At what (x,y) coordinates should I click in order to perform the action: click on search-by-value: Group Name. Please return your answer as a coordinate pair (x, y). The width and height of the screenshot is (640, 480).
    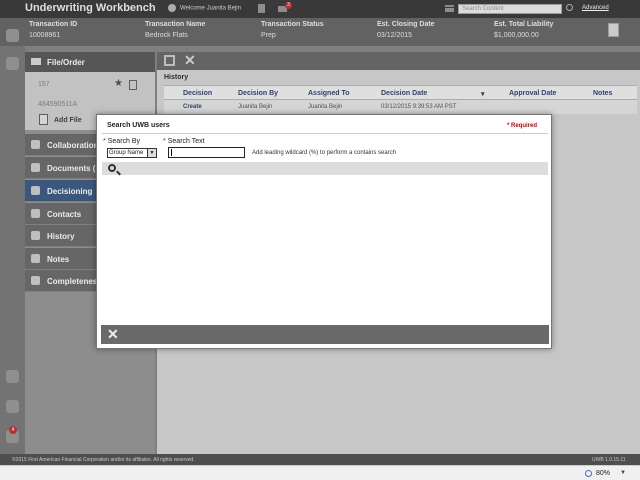
    Looking at the image, I should click on (126, 153).